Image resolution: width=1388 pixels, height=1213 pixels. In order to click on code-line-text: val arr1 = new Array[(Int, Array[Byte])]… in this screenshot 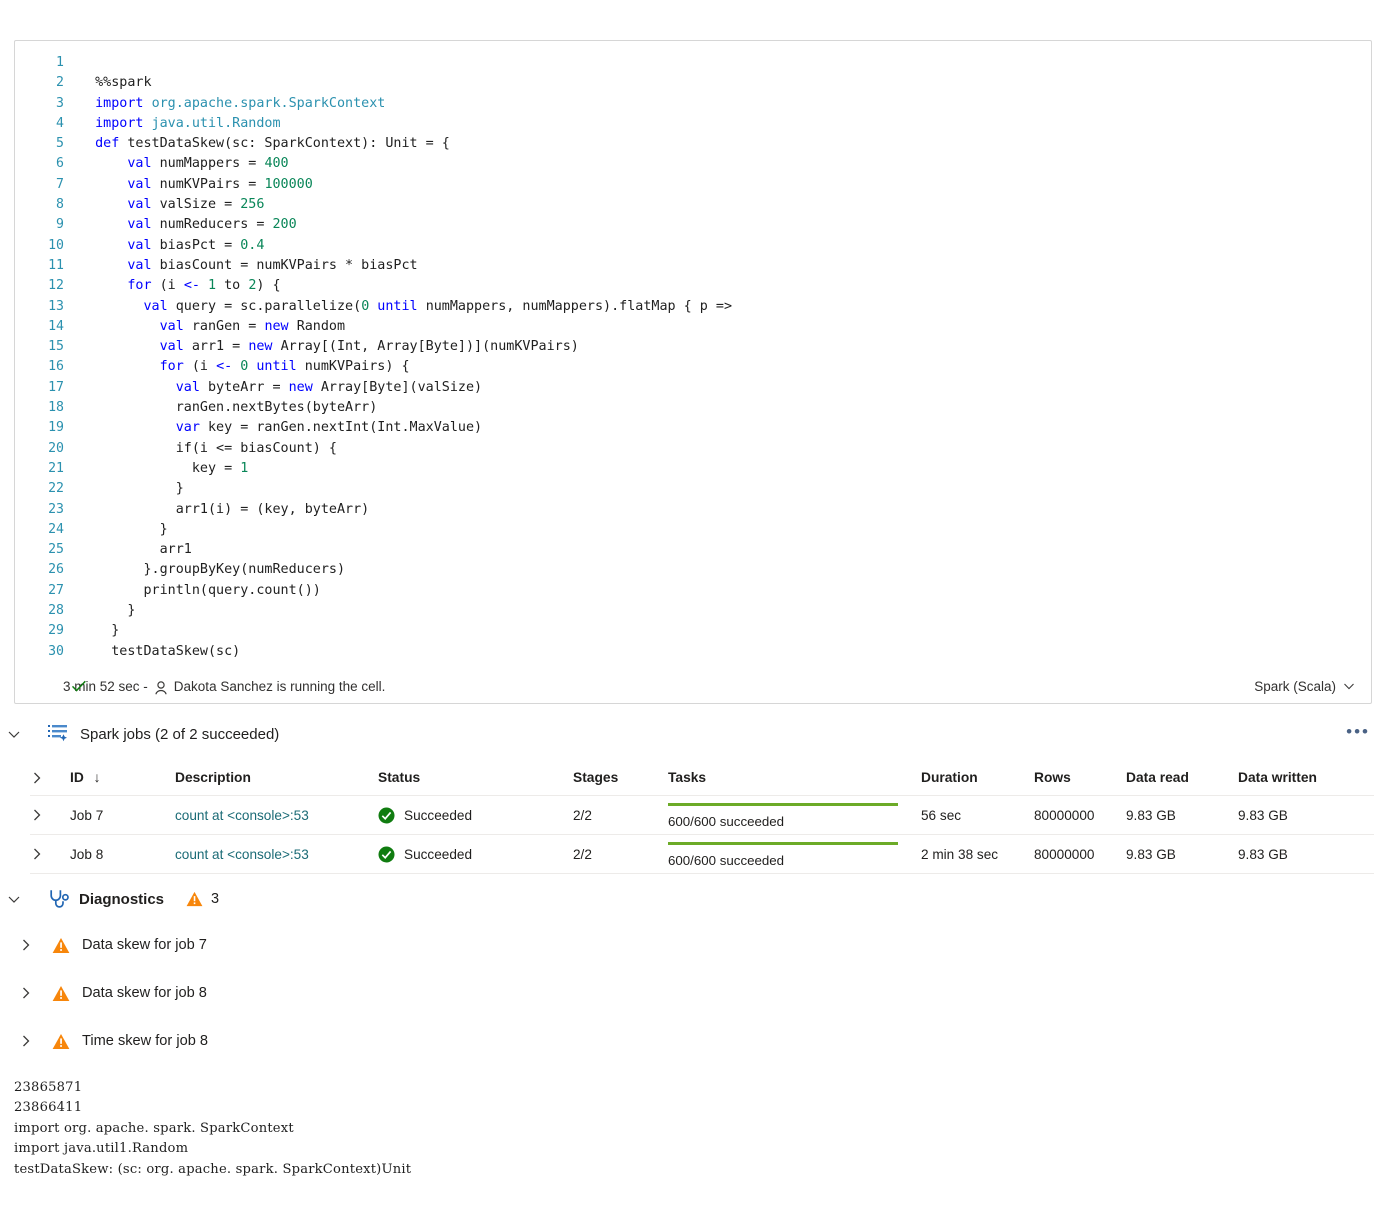, I will do `click(329, 347)`.